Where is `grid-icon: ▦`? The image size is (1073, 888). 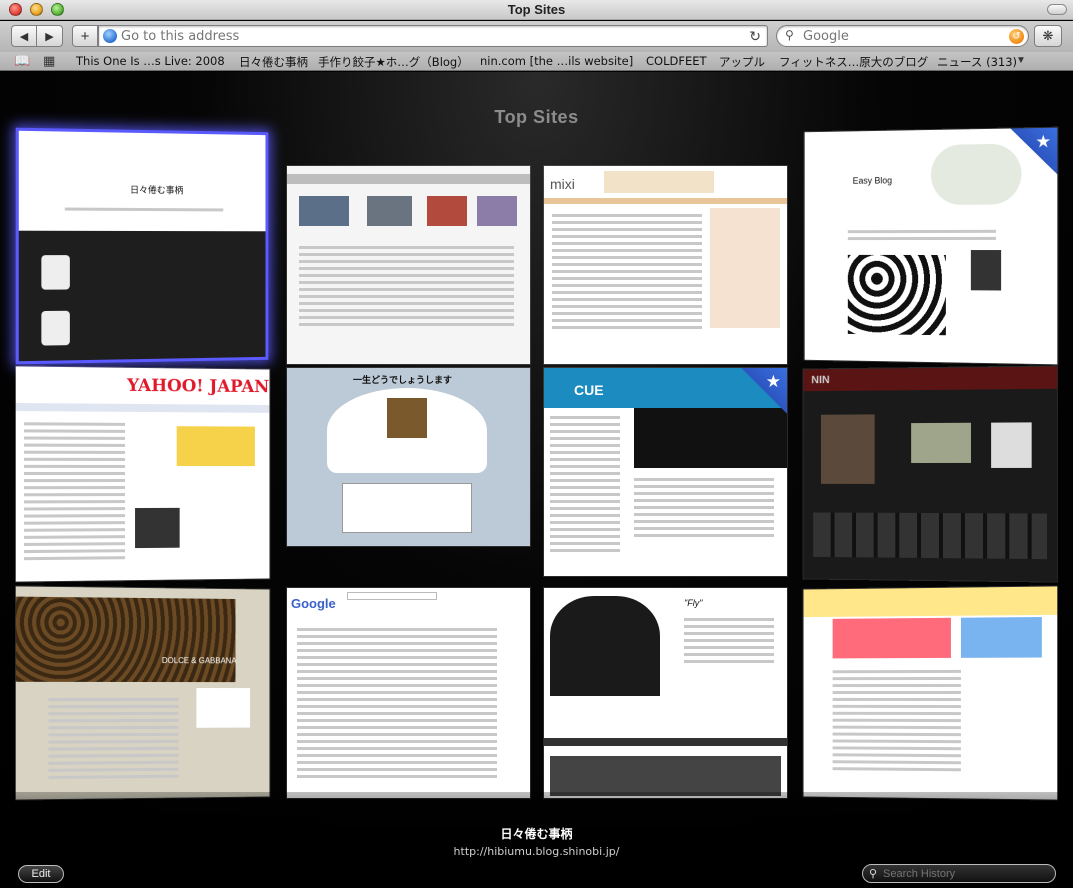 grid-icon: ▦ is located at coordinates (49, 61).